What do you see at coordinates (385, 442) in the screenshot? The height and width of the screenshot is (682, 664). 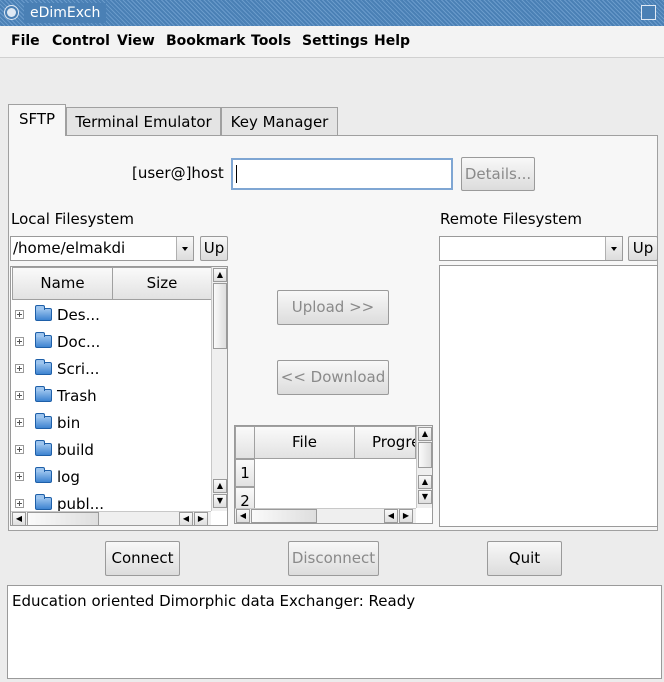 I see `column-header-progress: Progre` at bounding box center [385, 442].